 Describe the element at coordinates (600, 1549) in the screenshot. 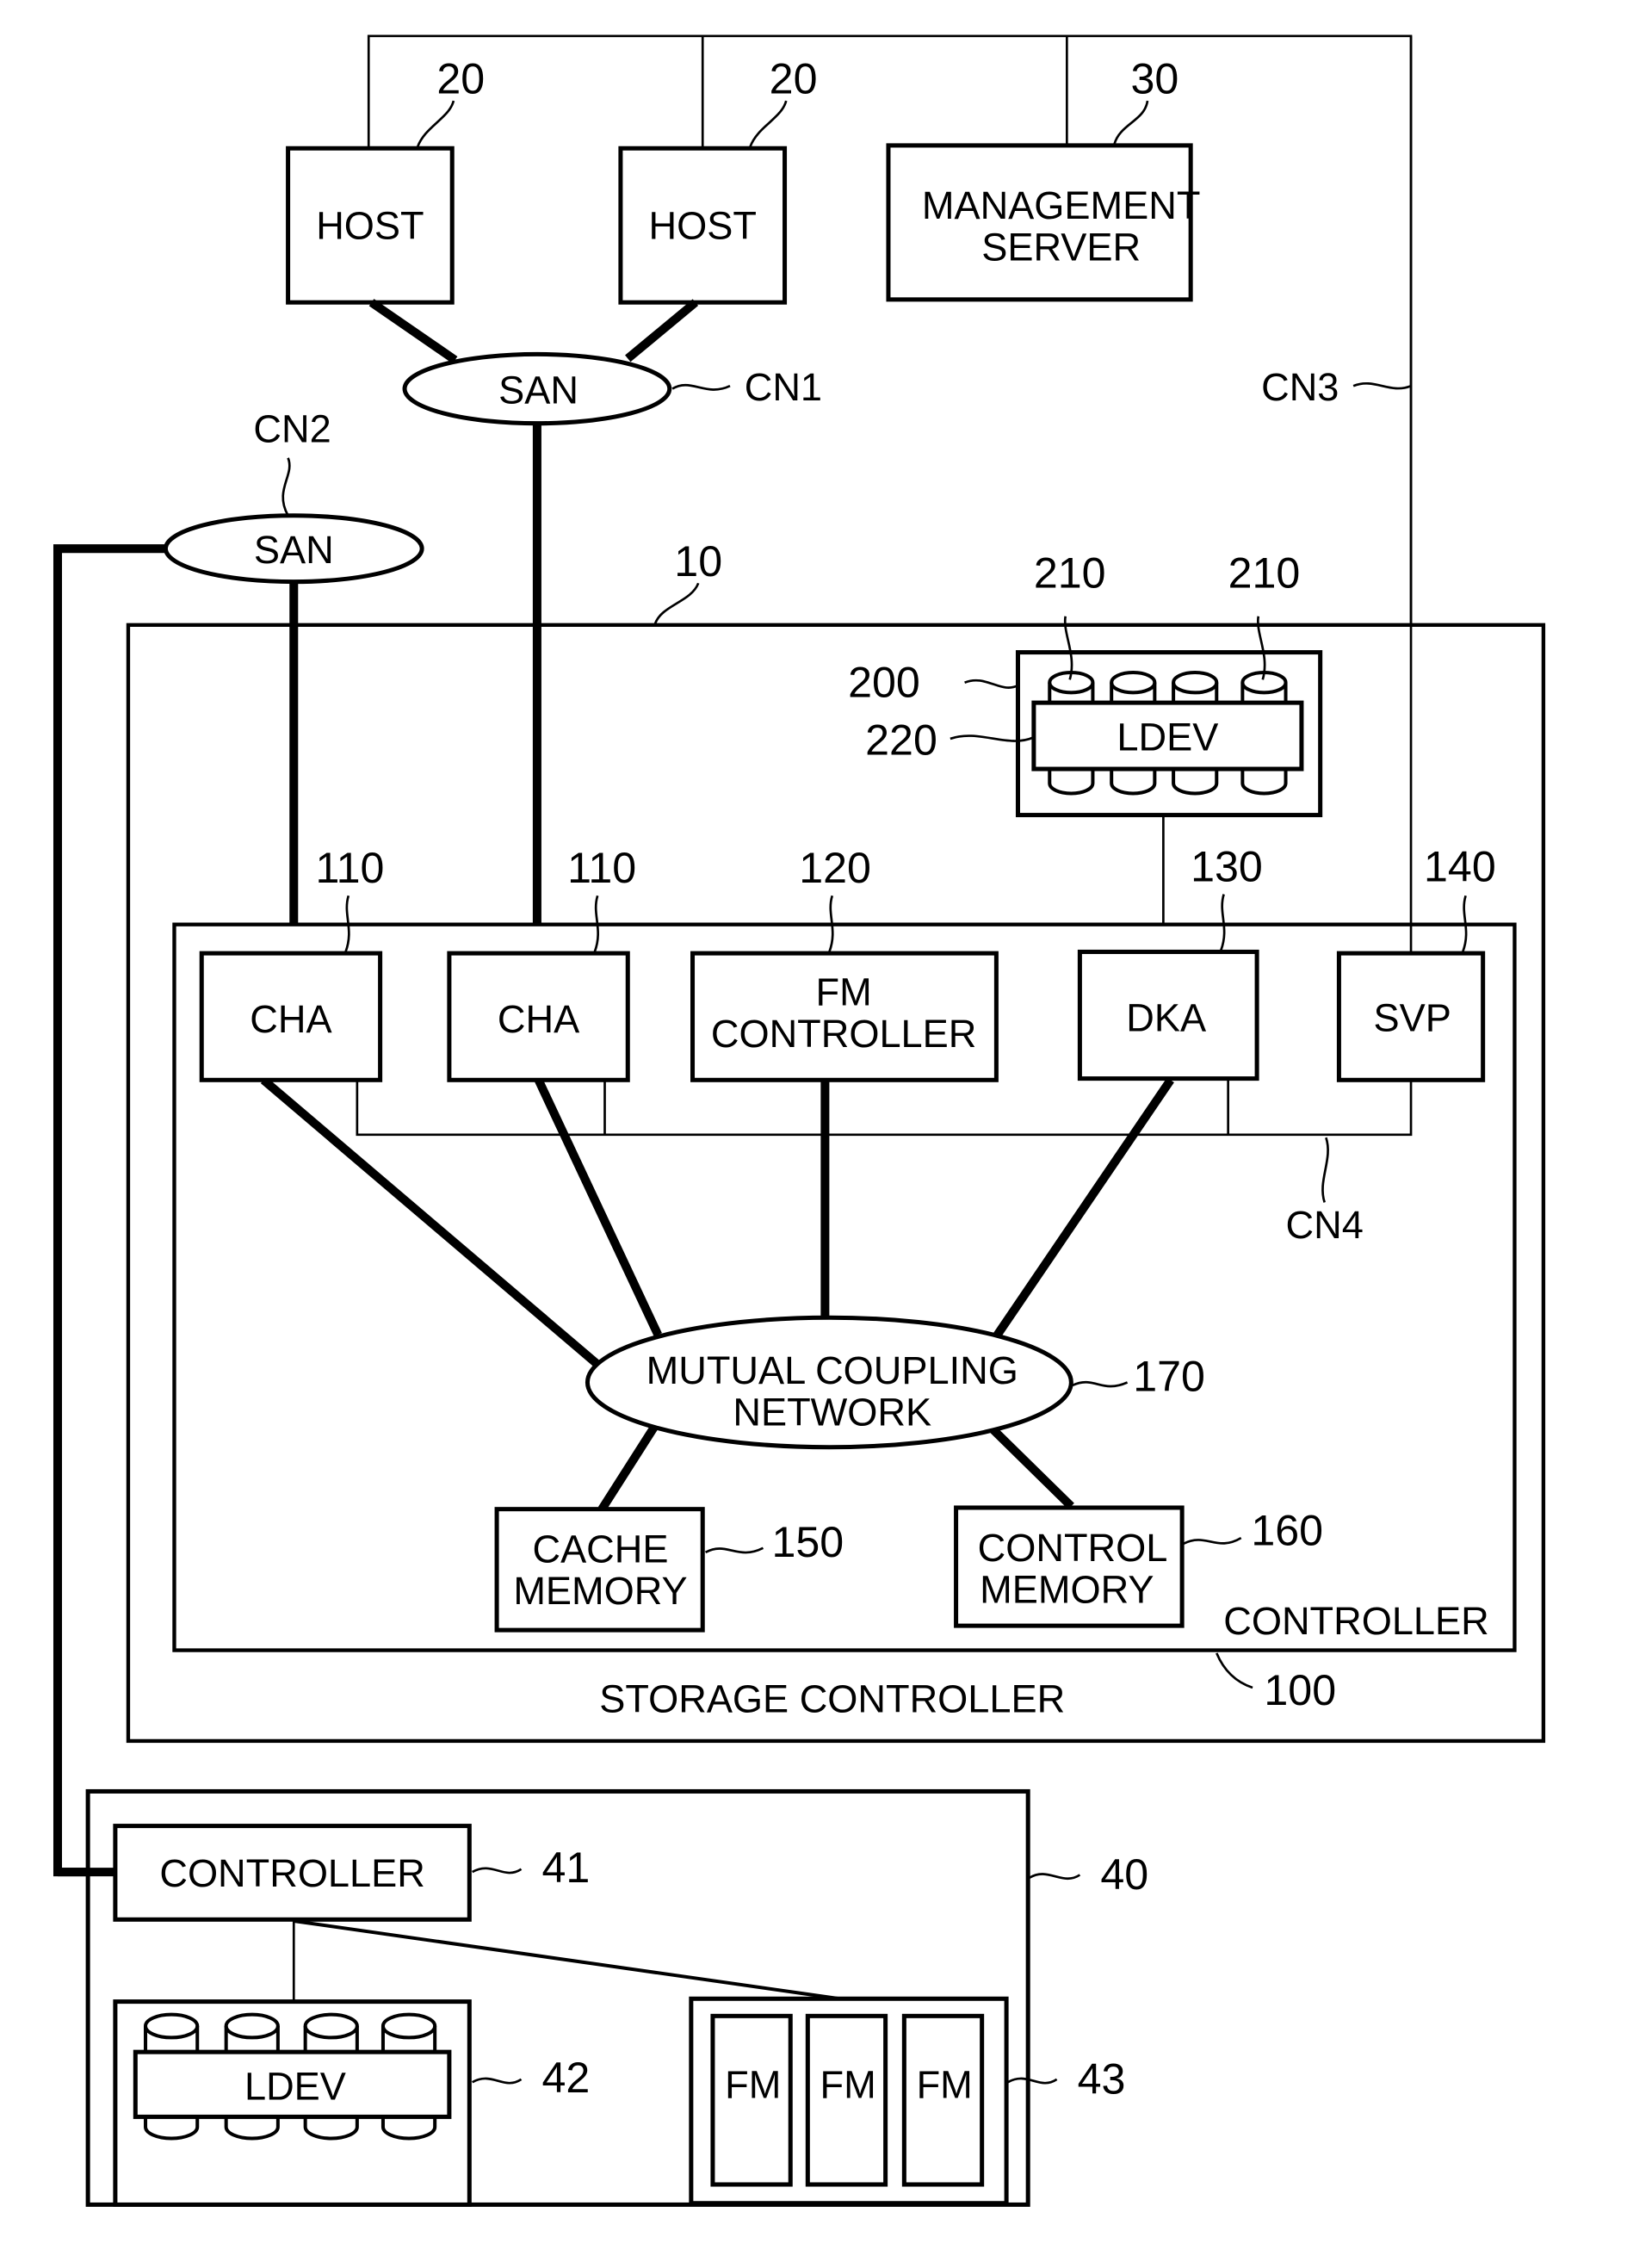

I see `cache-label-line1: CACHE` at that location.